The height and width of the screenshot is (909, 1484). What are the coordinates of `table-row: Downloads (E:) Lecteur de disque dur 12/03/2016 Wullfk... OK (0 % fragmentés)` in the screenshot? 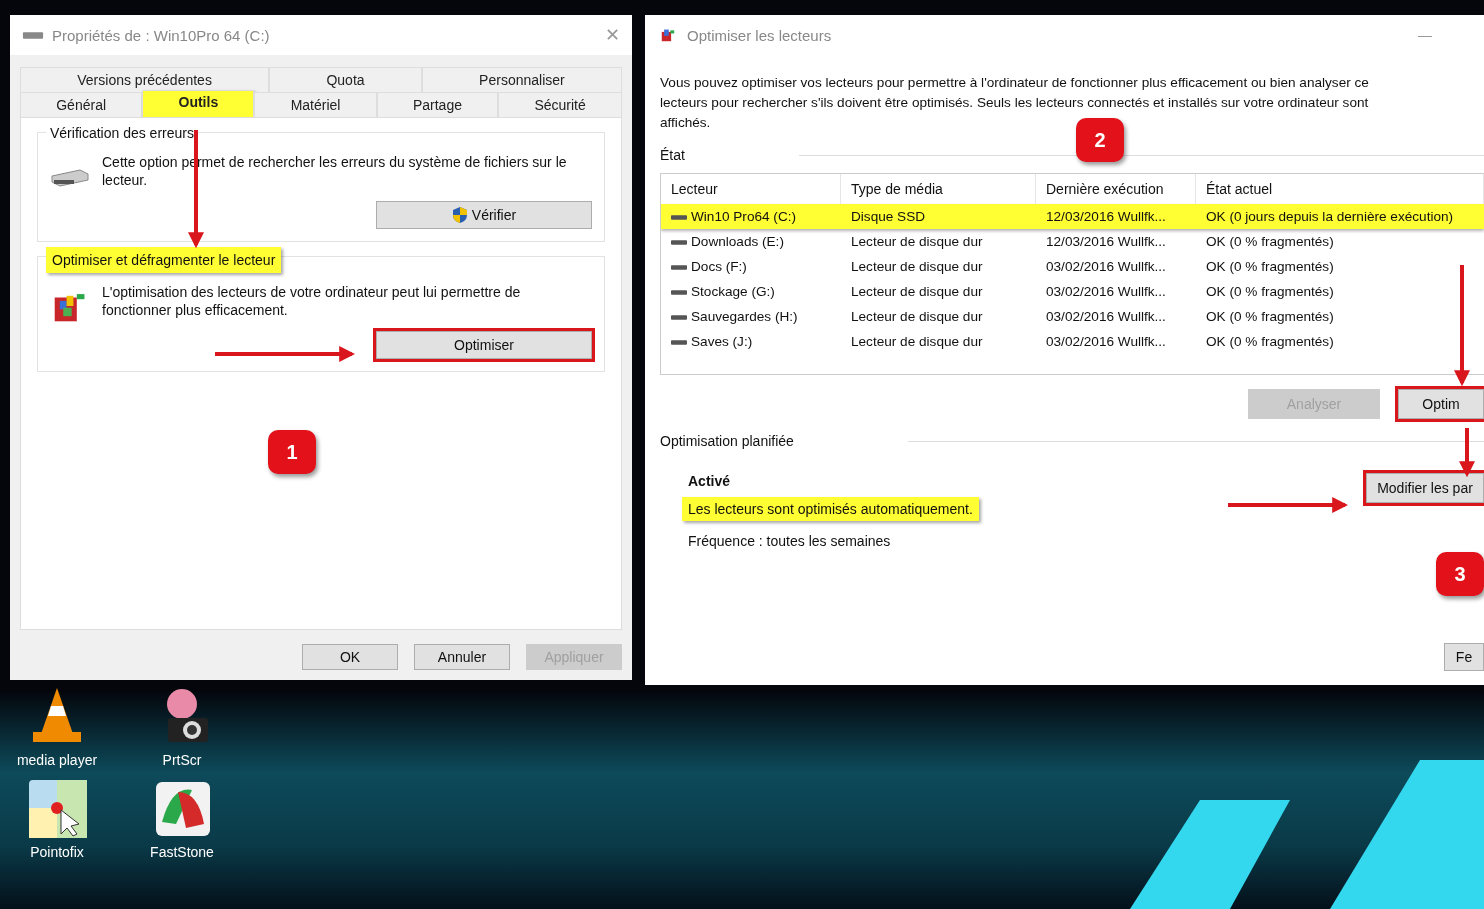 It's located at (1072, 241).